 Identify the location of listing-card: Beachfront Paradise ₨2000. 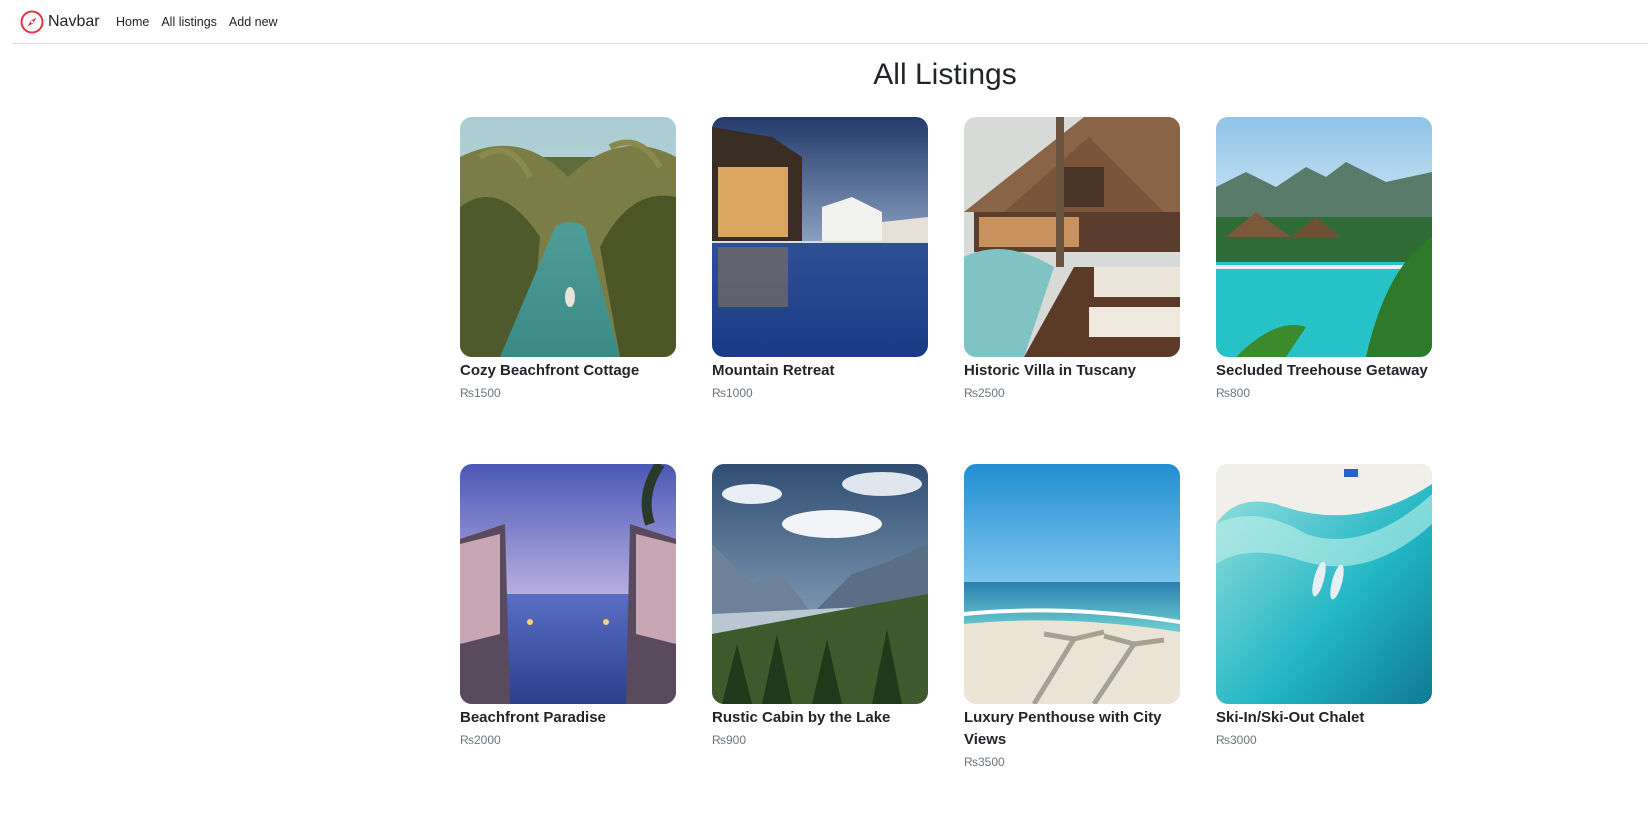
(568, 605).